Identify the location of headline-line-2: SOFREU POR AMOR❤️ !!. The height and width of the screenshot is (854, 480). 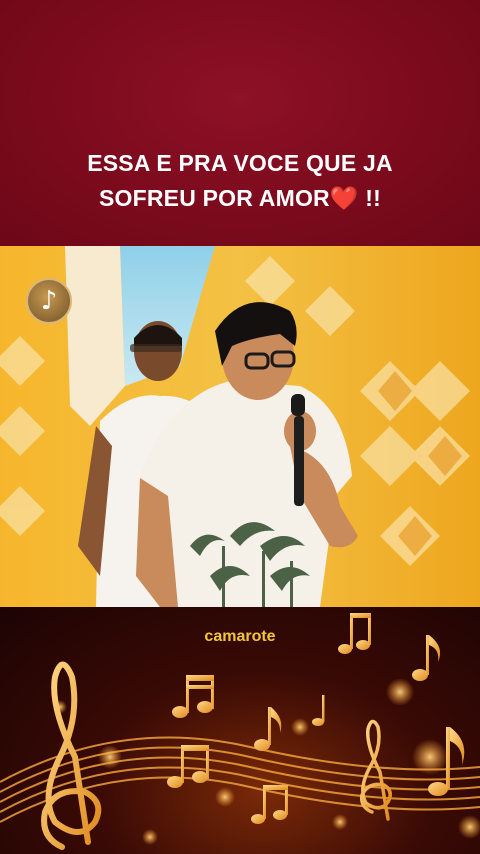
(240, 198).